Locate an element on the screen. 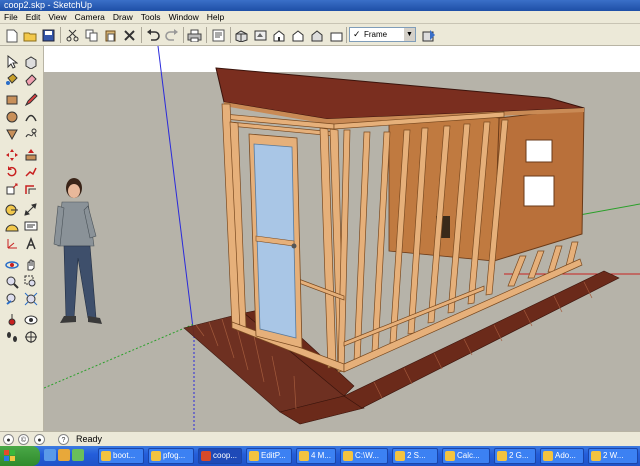  back-view-icon is located at coordinates (317, 35).